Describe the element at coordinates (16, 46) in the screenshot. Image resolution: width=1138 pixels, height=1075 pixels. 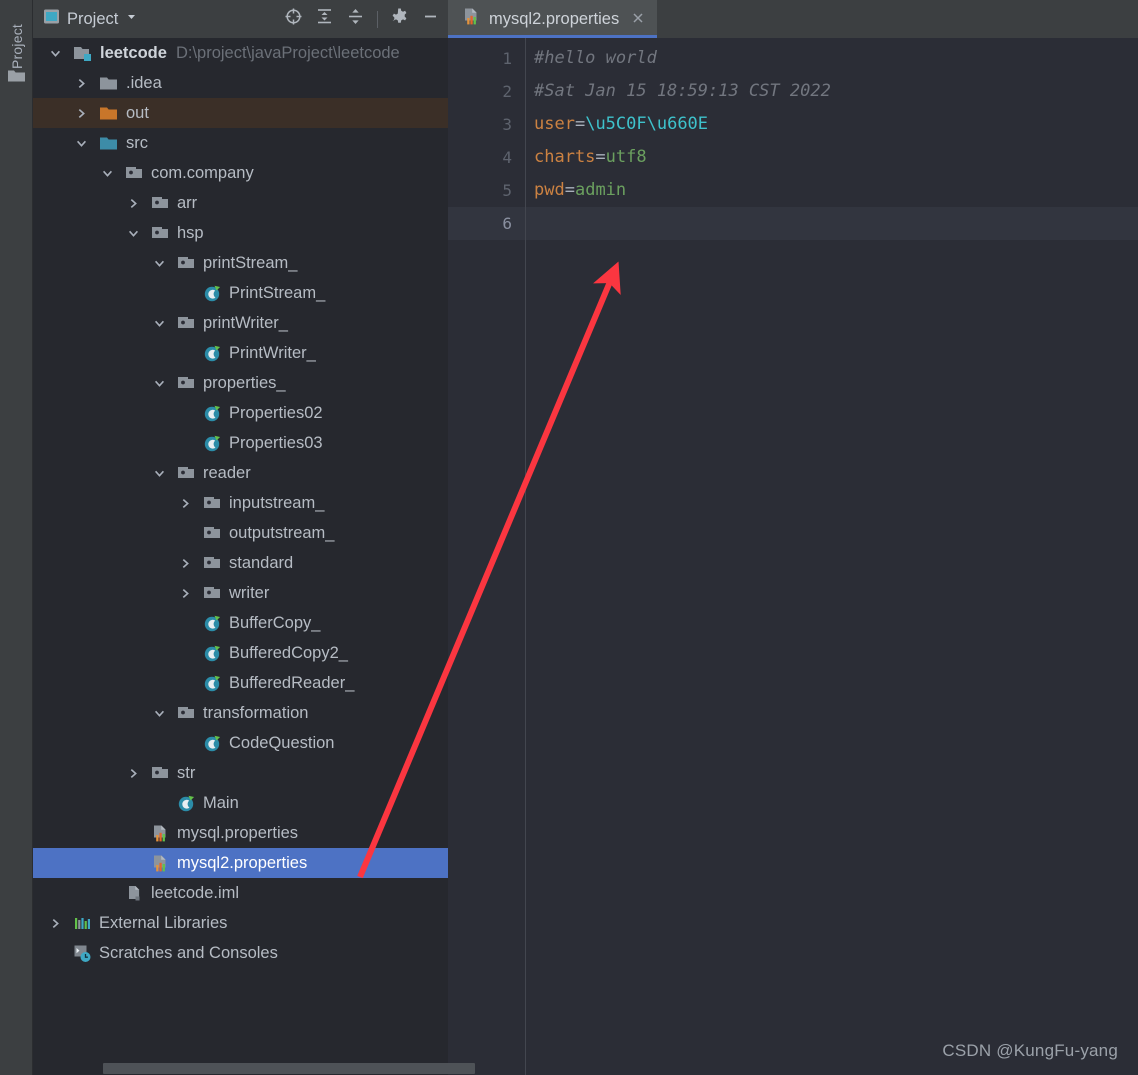
I see `tool-window-button-label: Project` at that location.